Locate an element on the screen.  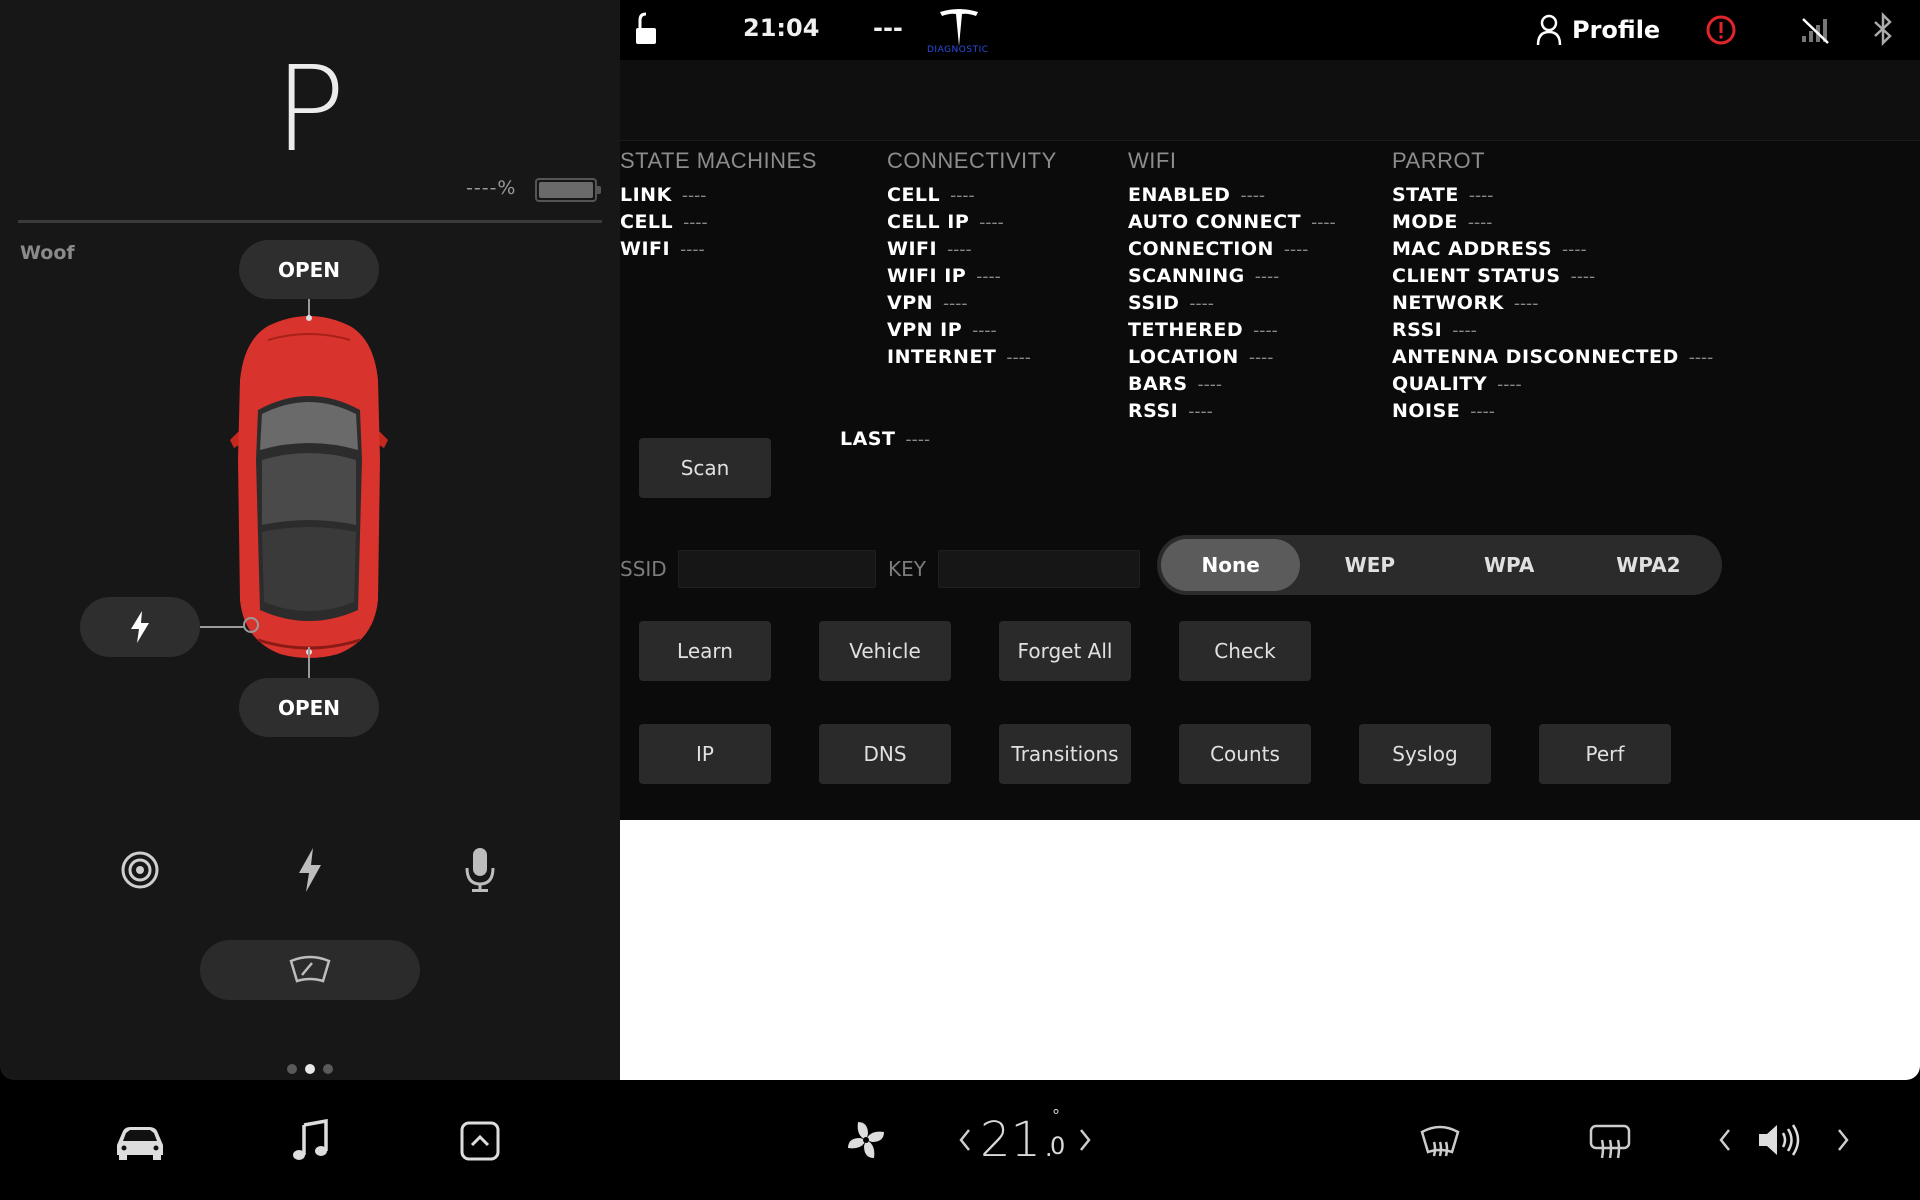
charge-port-button is located at coordinates (140, 627).